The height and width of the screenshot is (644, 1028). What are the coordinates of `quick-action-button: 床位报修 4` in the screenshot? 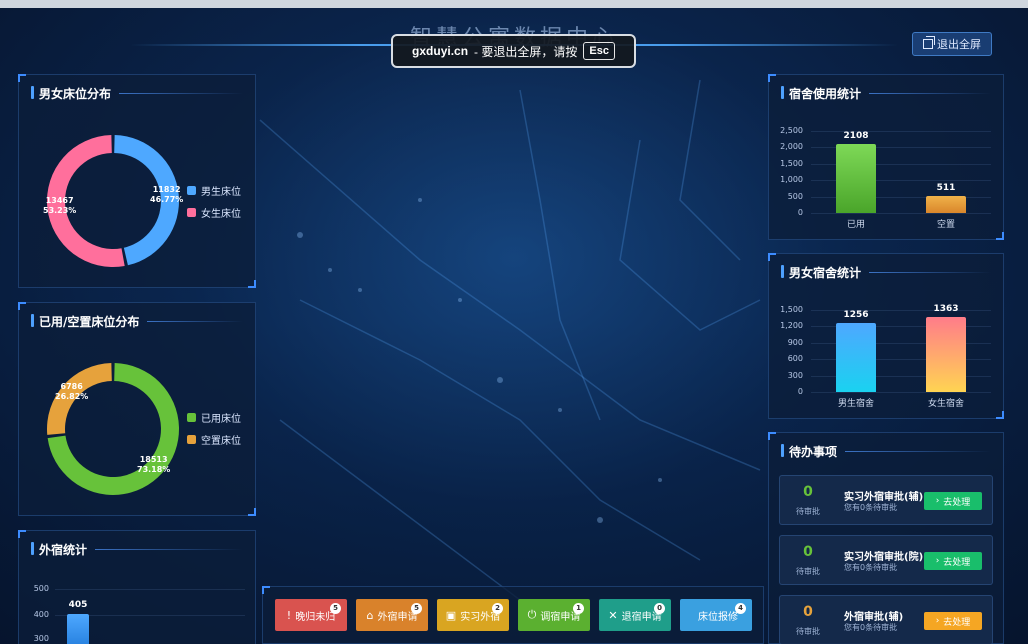 It's located at (716, 615).